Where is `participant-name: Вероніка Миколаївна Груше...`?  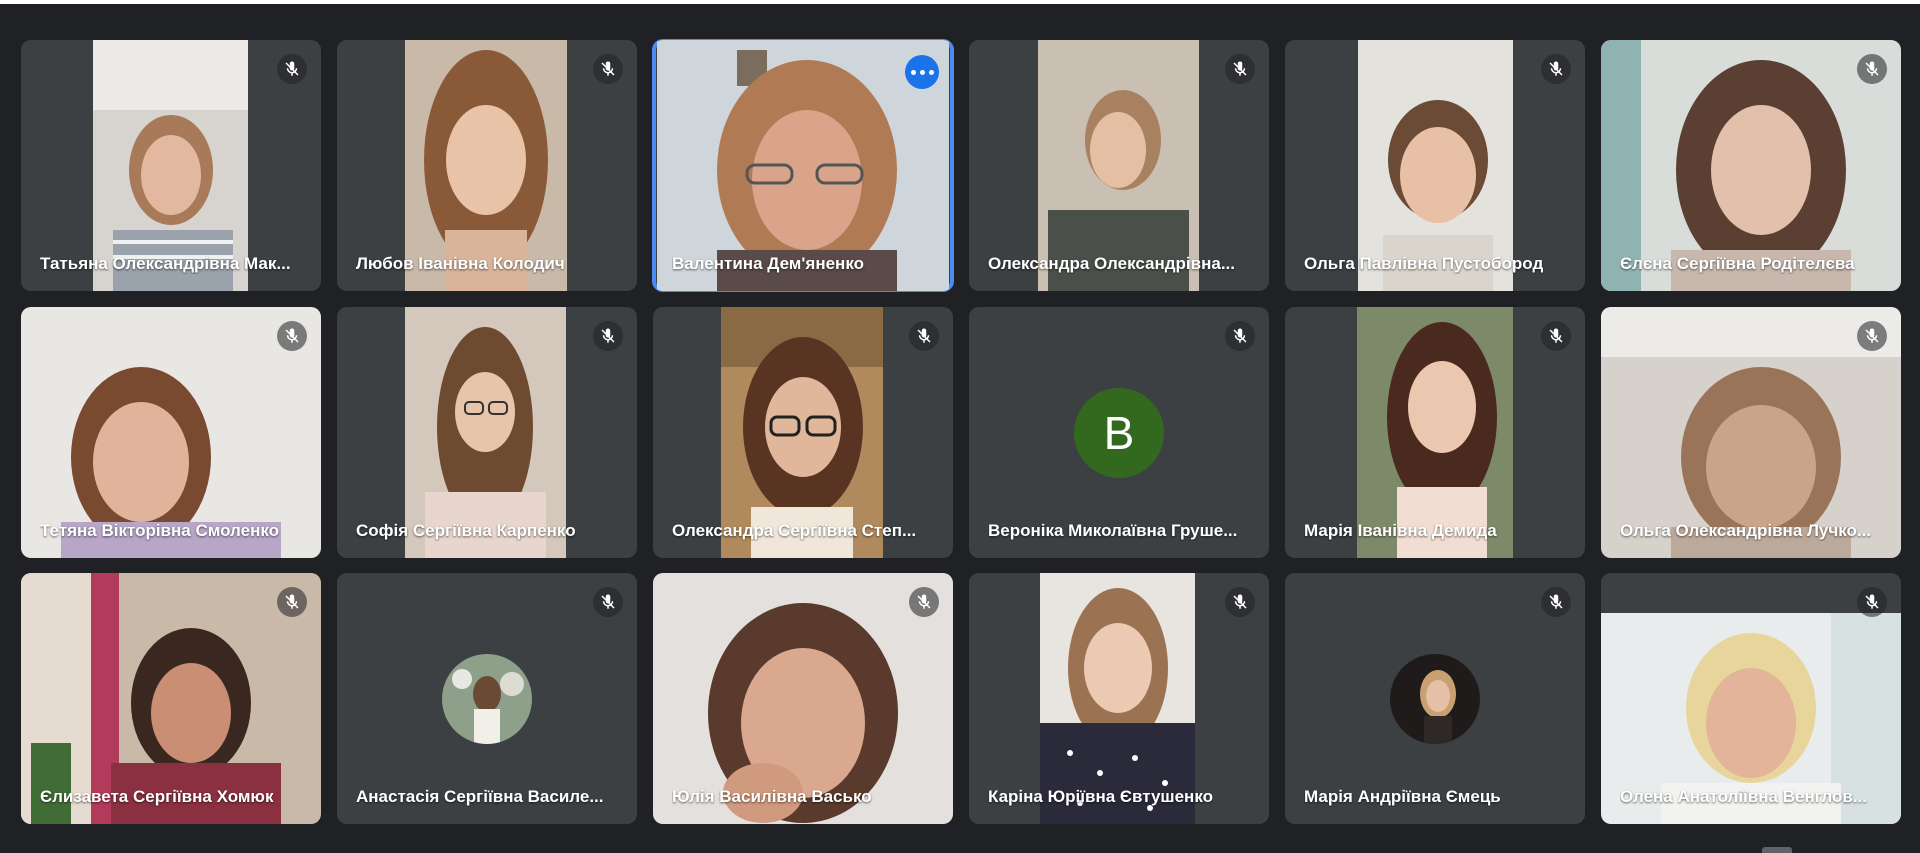 participant-name: Вероніка Миколаївна Груше... is located at coordinates (1113, 530).